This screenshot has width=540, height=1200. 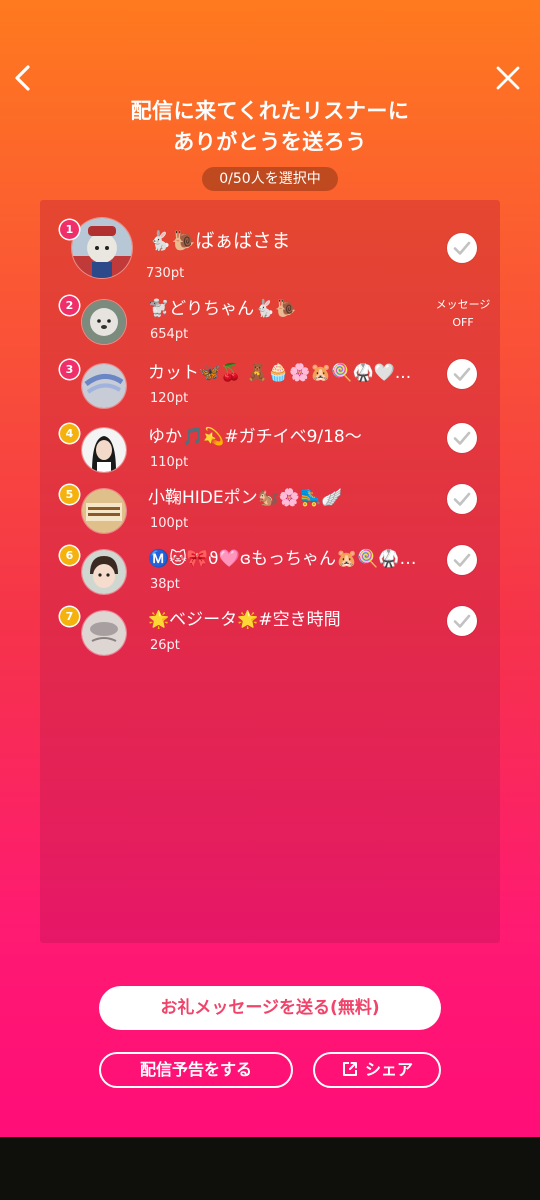 What do you see at coordinates (69, 494) in the screenshot?
I see `rank-badge: 5` at bounding box center [69, 494].